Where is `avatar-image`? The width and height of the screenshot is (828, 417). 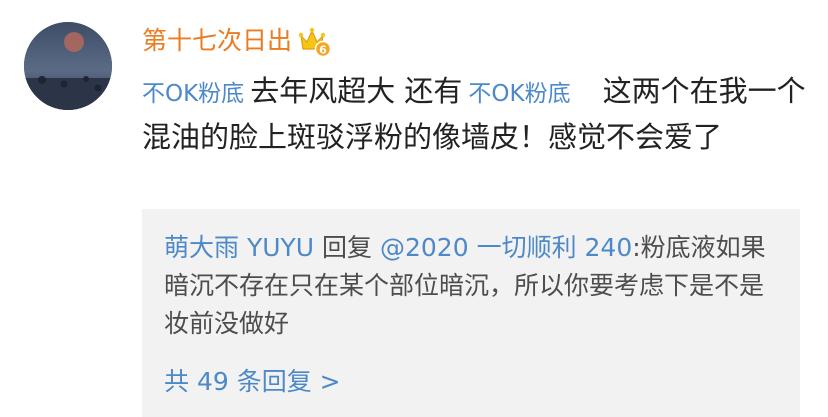
avatar-image is located at coordinates (68, 66).